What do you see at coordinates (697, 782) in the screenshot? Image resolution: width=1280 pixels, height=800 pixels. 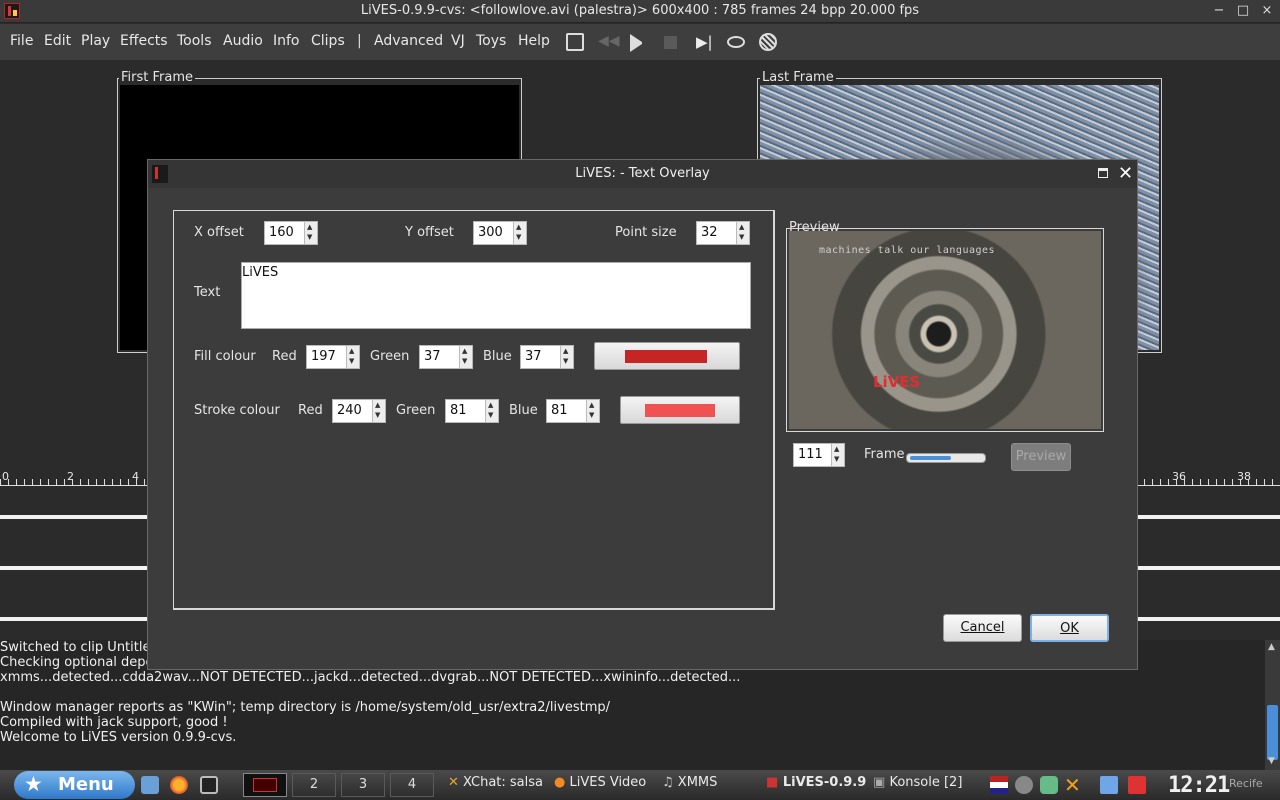 I see `task-xmms-label: XMMS` at bounding box center [697, 782].